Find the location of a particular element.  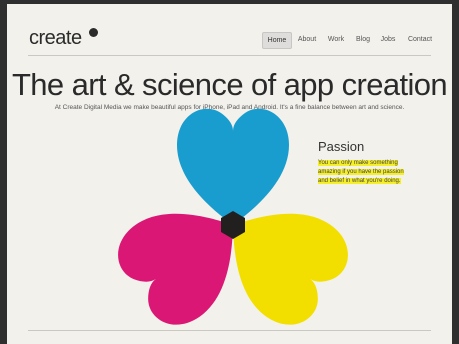

footer-divider is located at coordinates (229, 330).